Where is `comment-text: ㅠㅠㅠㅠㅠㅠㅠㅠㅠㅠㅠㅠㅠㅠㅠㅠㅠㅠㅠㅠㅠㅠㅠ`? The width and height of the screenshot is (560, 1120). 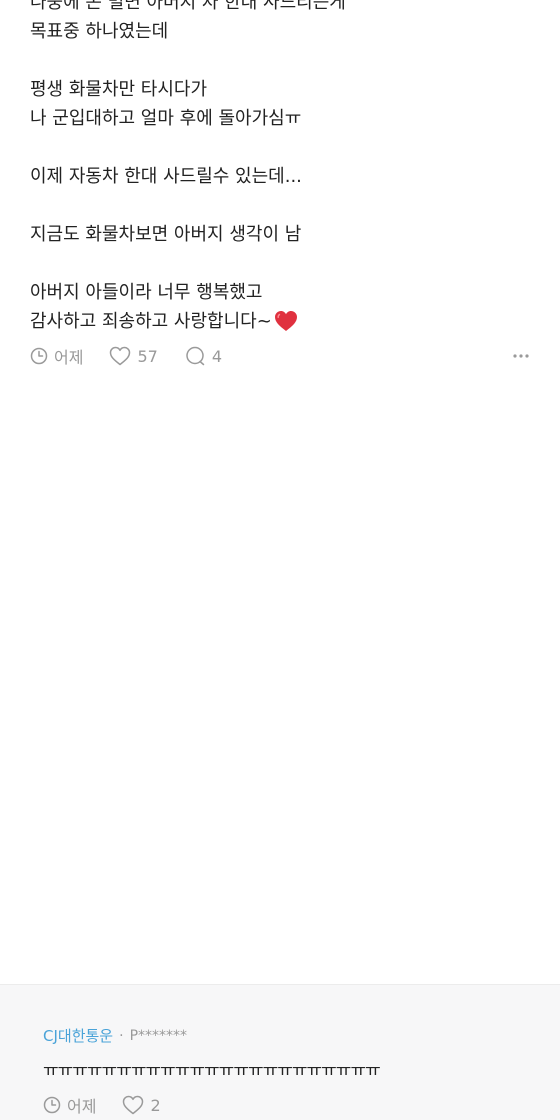
comment-text: ㅠㅠㅠㅠㅠㅠㅠㅠㅠㅠㅠㅠㅠㅠㅠㅠㅠㅠㅠㅠㅠㅠㅠ is located at coordinates (212, 1071).